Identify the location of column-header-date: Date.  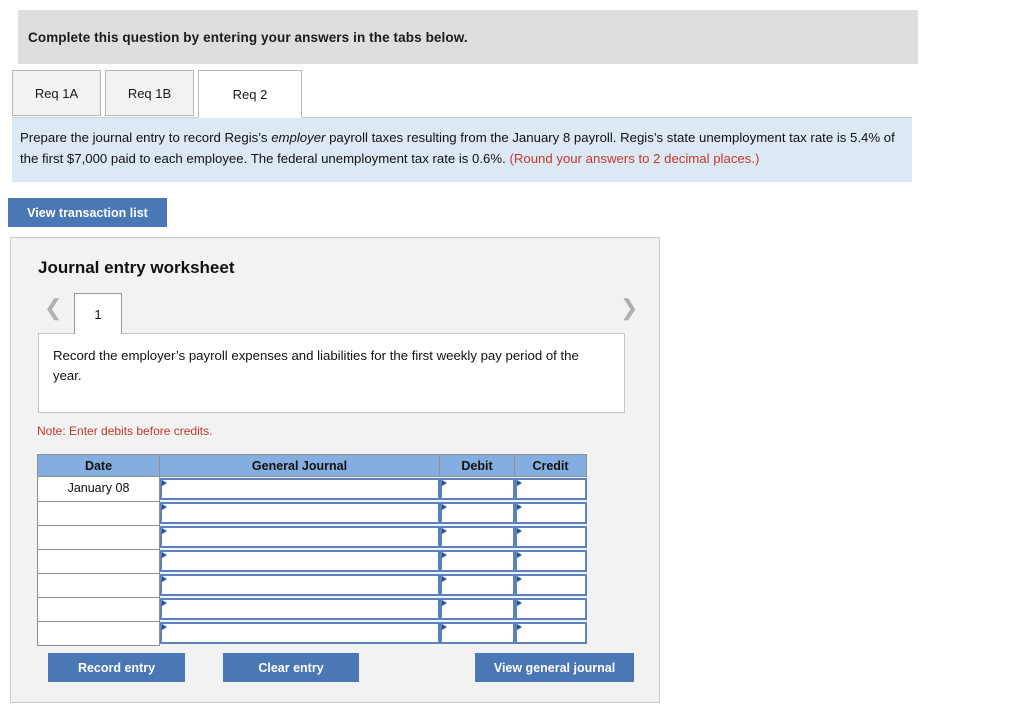
(98, 465).